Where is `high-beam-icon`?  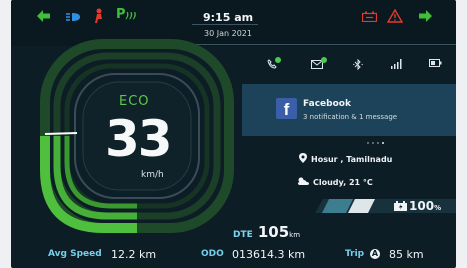
high-beam-icon is located at coordinates (73, 18).